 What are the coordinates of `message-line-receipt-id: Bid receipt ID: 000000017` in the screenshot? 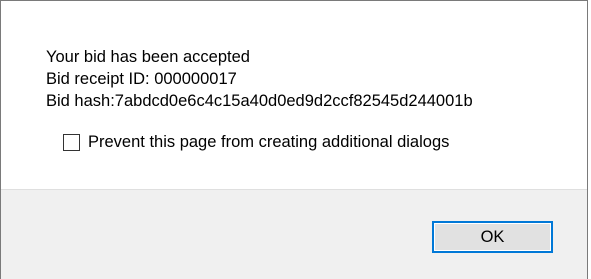 It's located at (141, 79).